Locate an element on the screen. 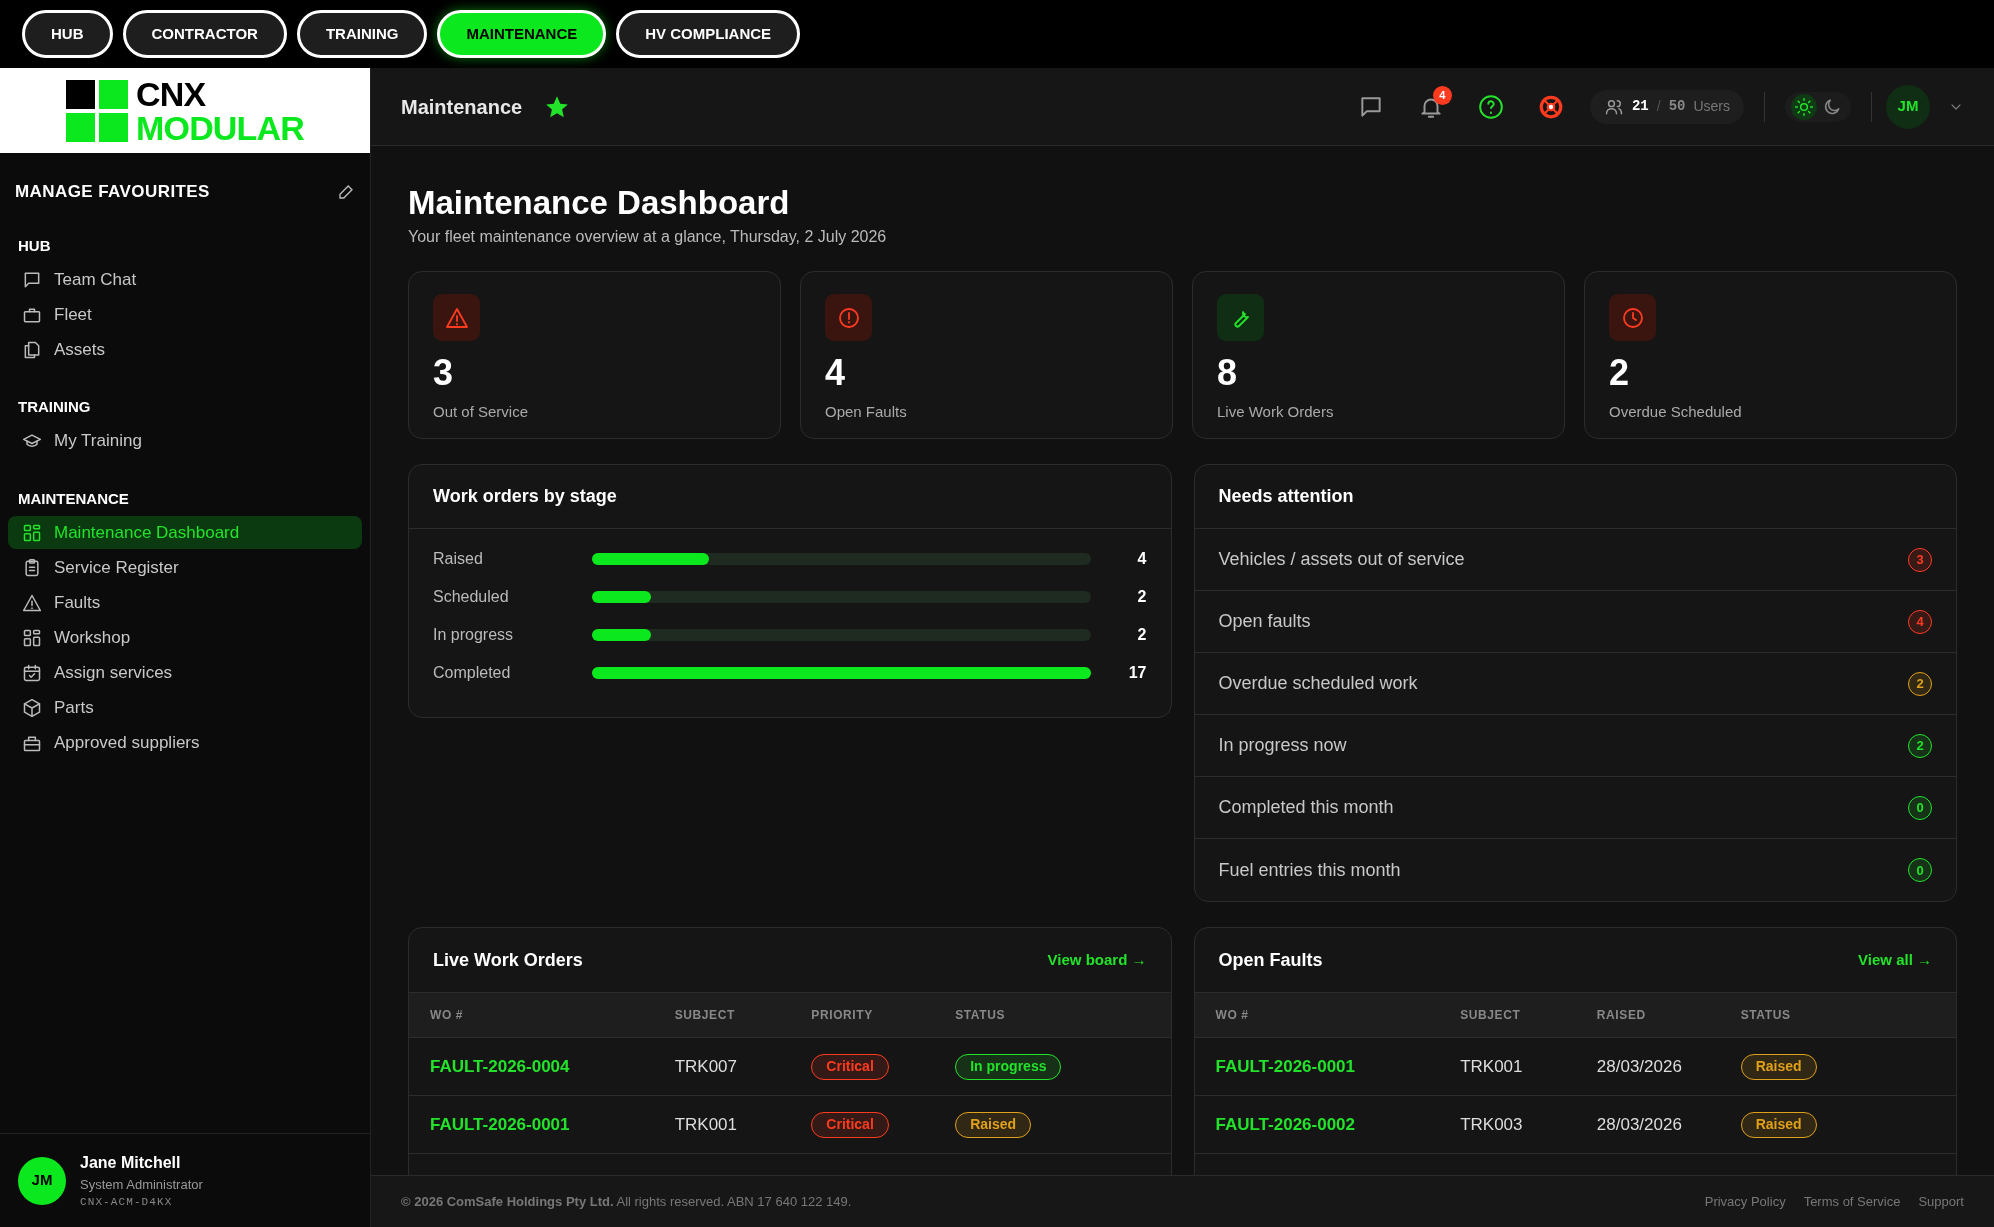  attention-label: Open faults is located at coordinates (1264, 622).